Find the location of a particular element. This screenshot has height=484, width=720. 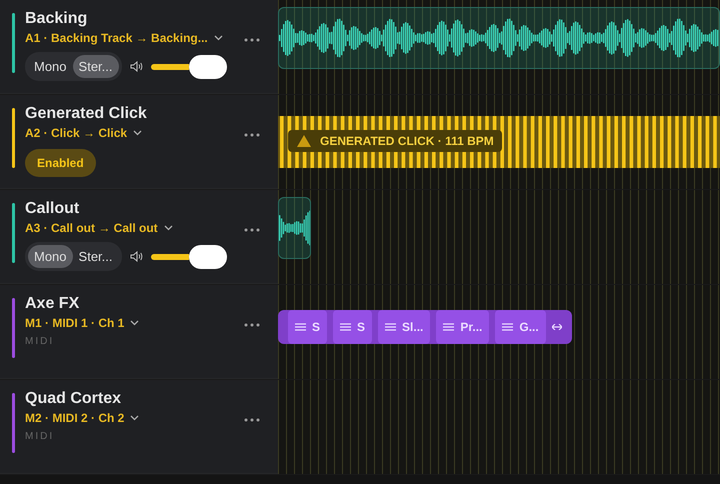

click-clip: GENERATED CLICK · 111 BPM is located at coordinates (499, 142).